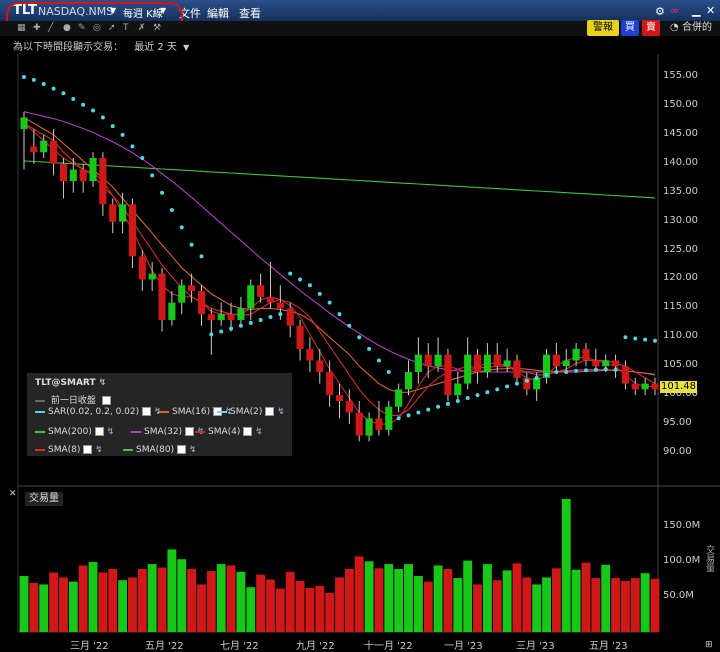 This screenshot has height=652, width=720. I want to click on volume-tick-label: 150.0M, so click(682, 525).